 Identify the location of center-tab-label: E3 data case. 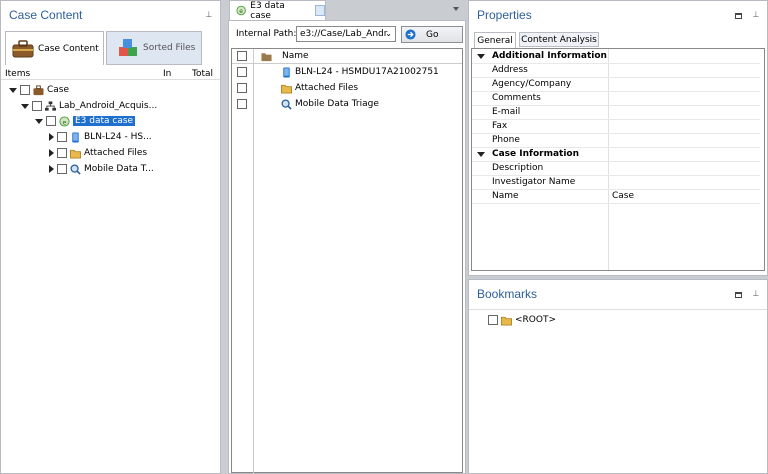
(267, 10).